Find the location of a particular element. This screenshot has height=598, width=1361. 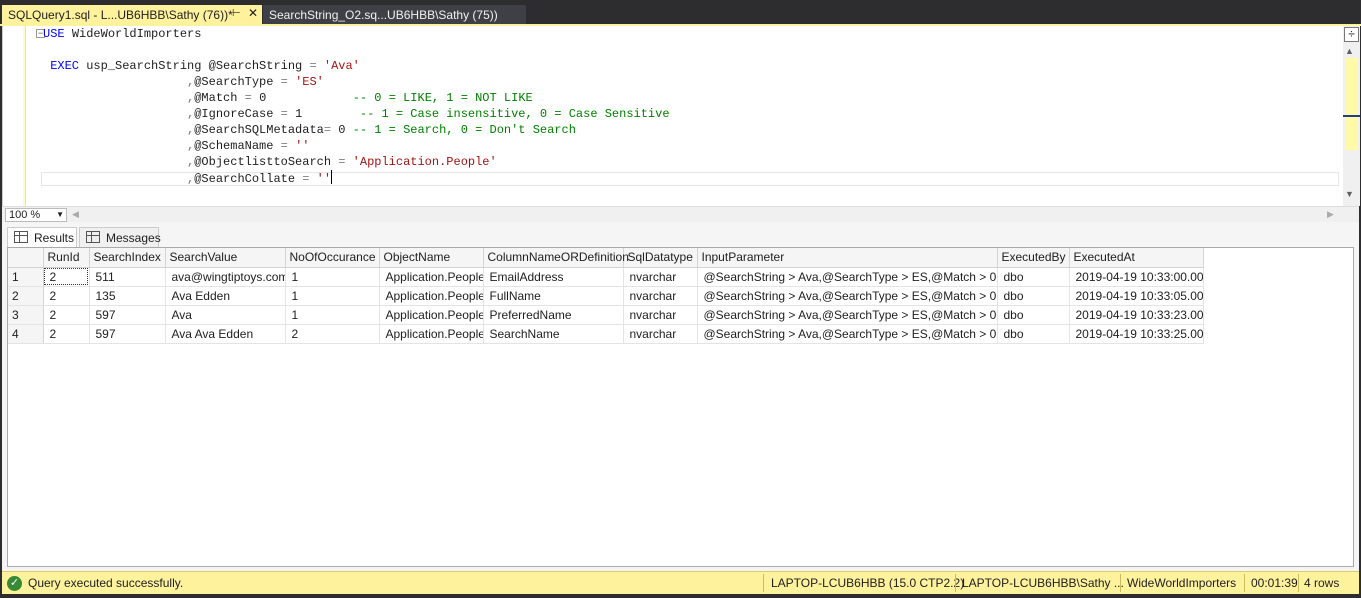

code-token: 'Application.People' is located at coordinates (425, 162).